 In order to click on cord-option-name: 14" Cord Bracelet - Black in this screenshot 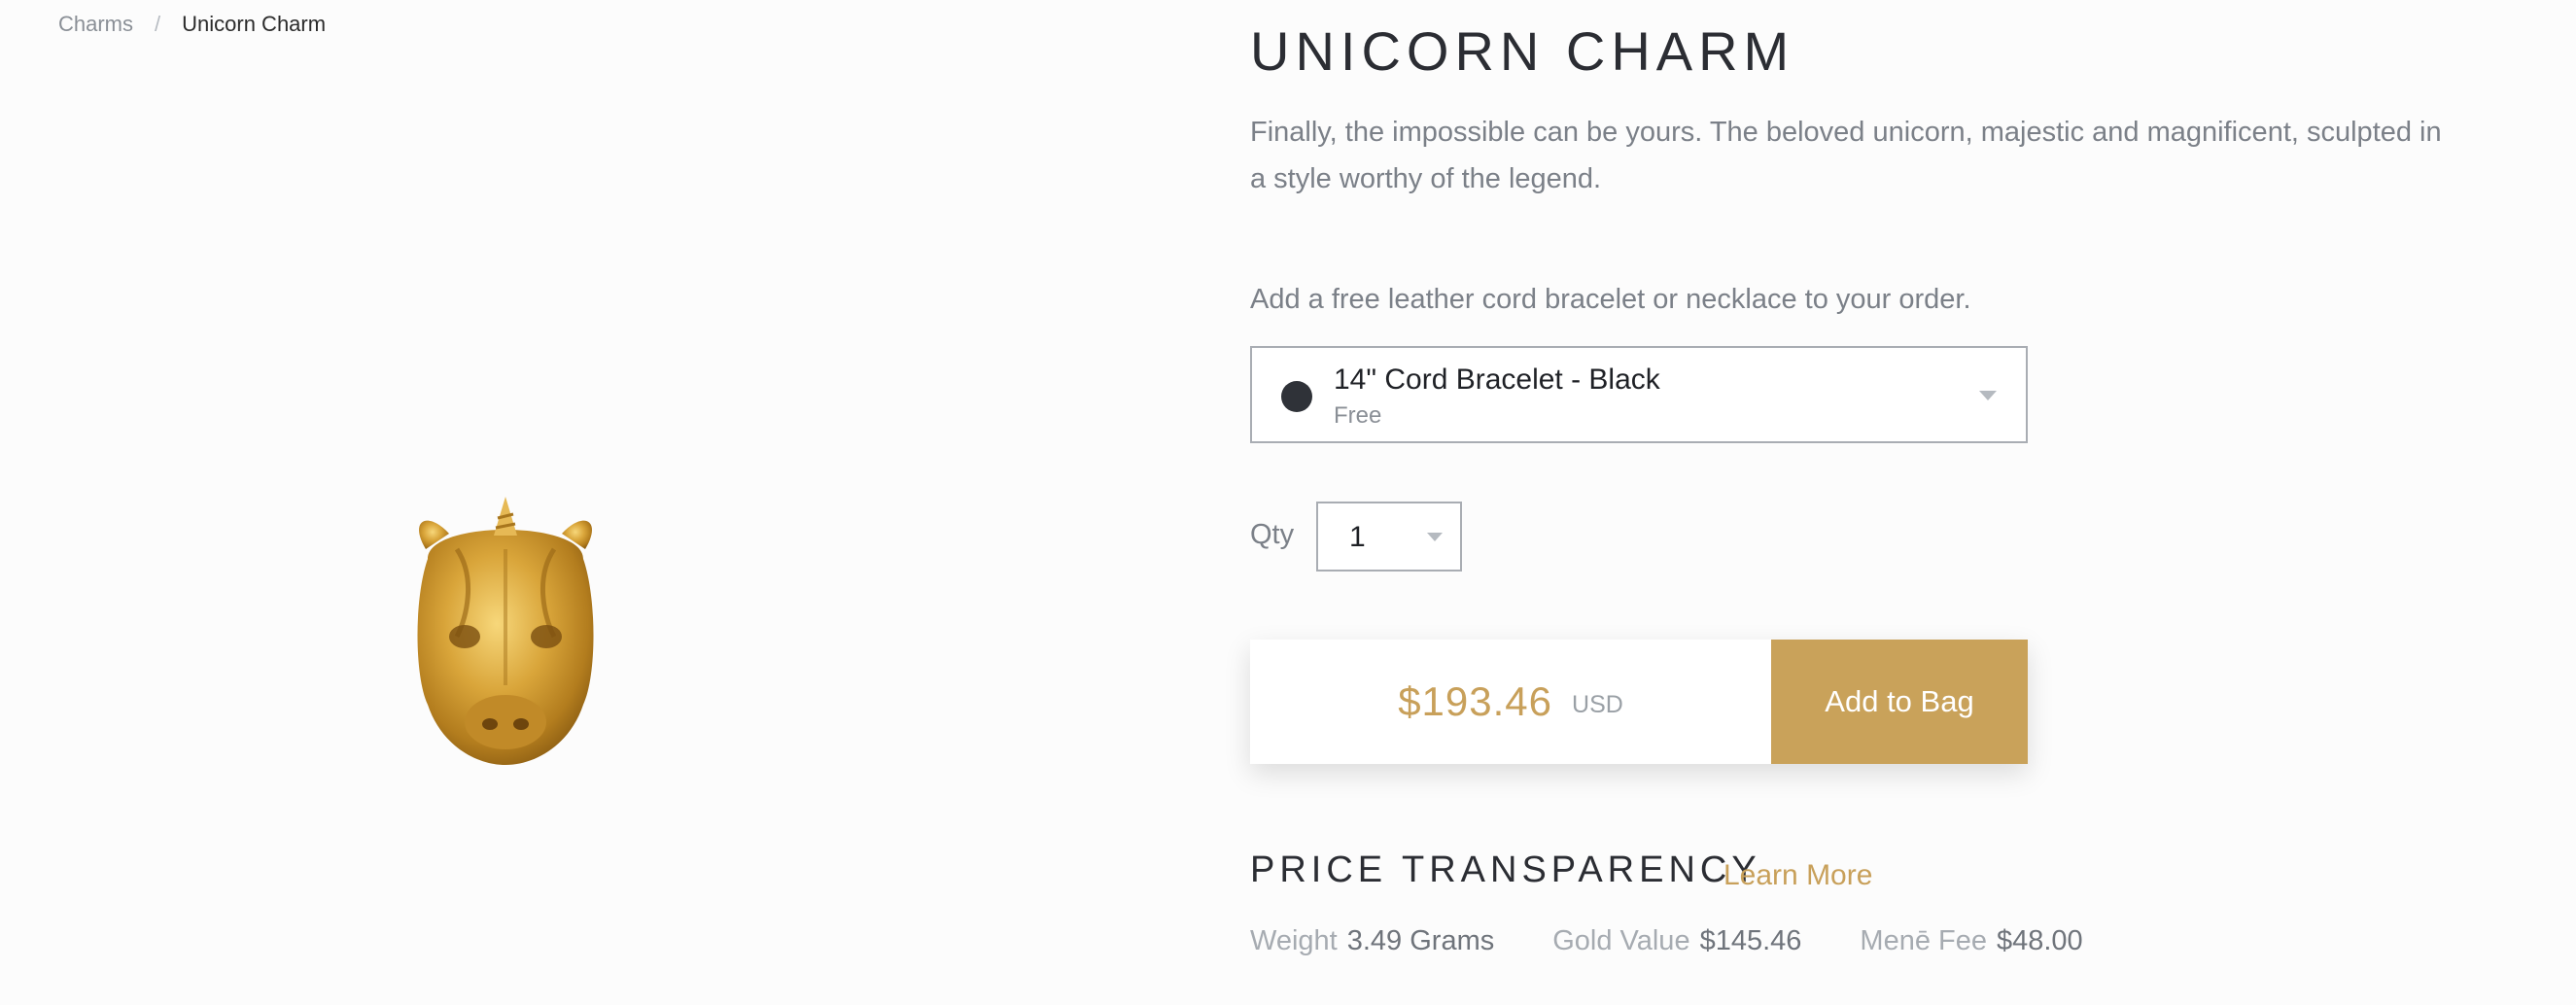, I will do `click(1497, 380)`.